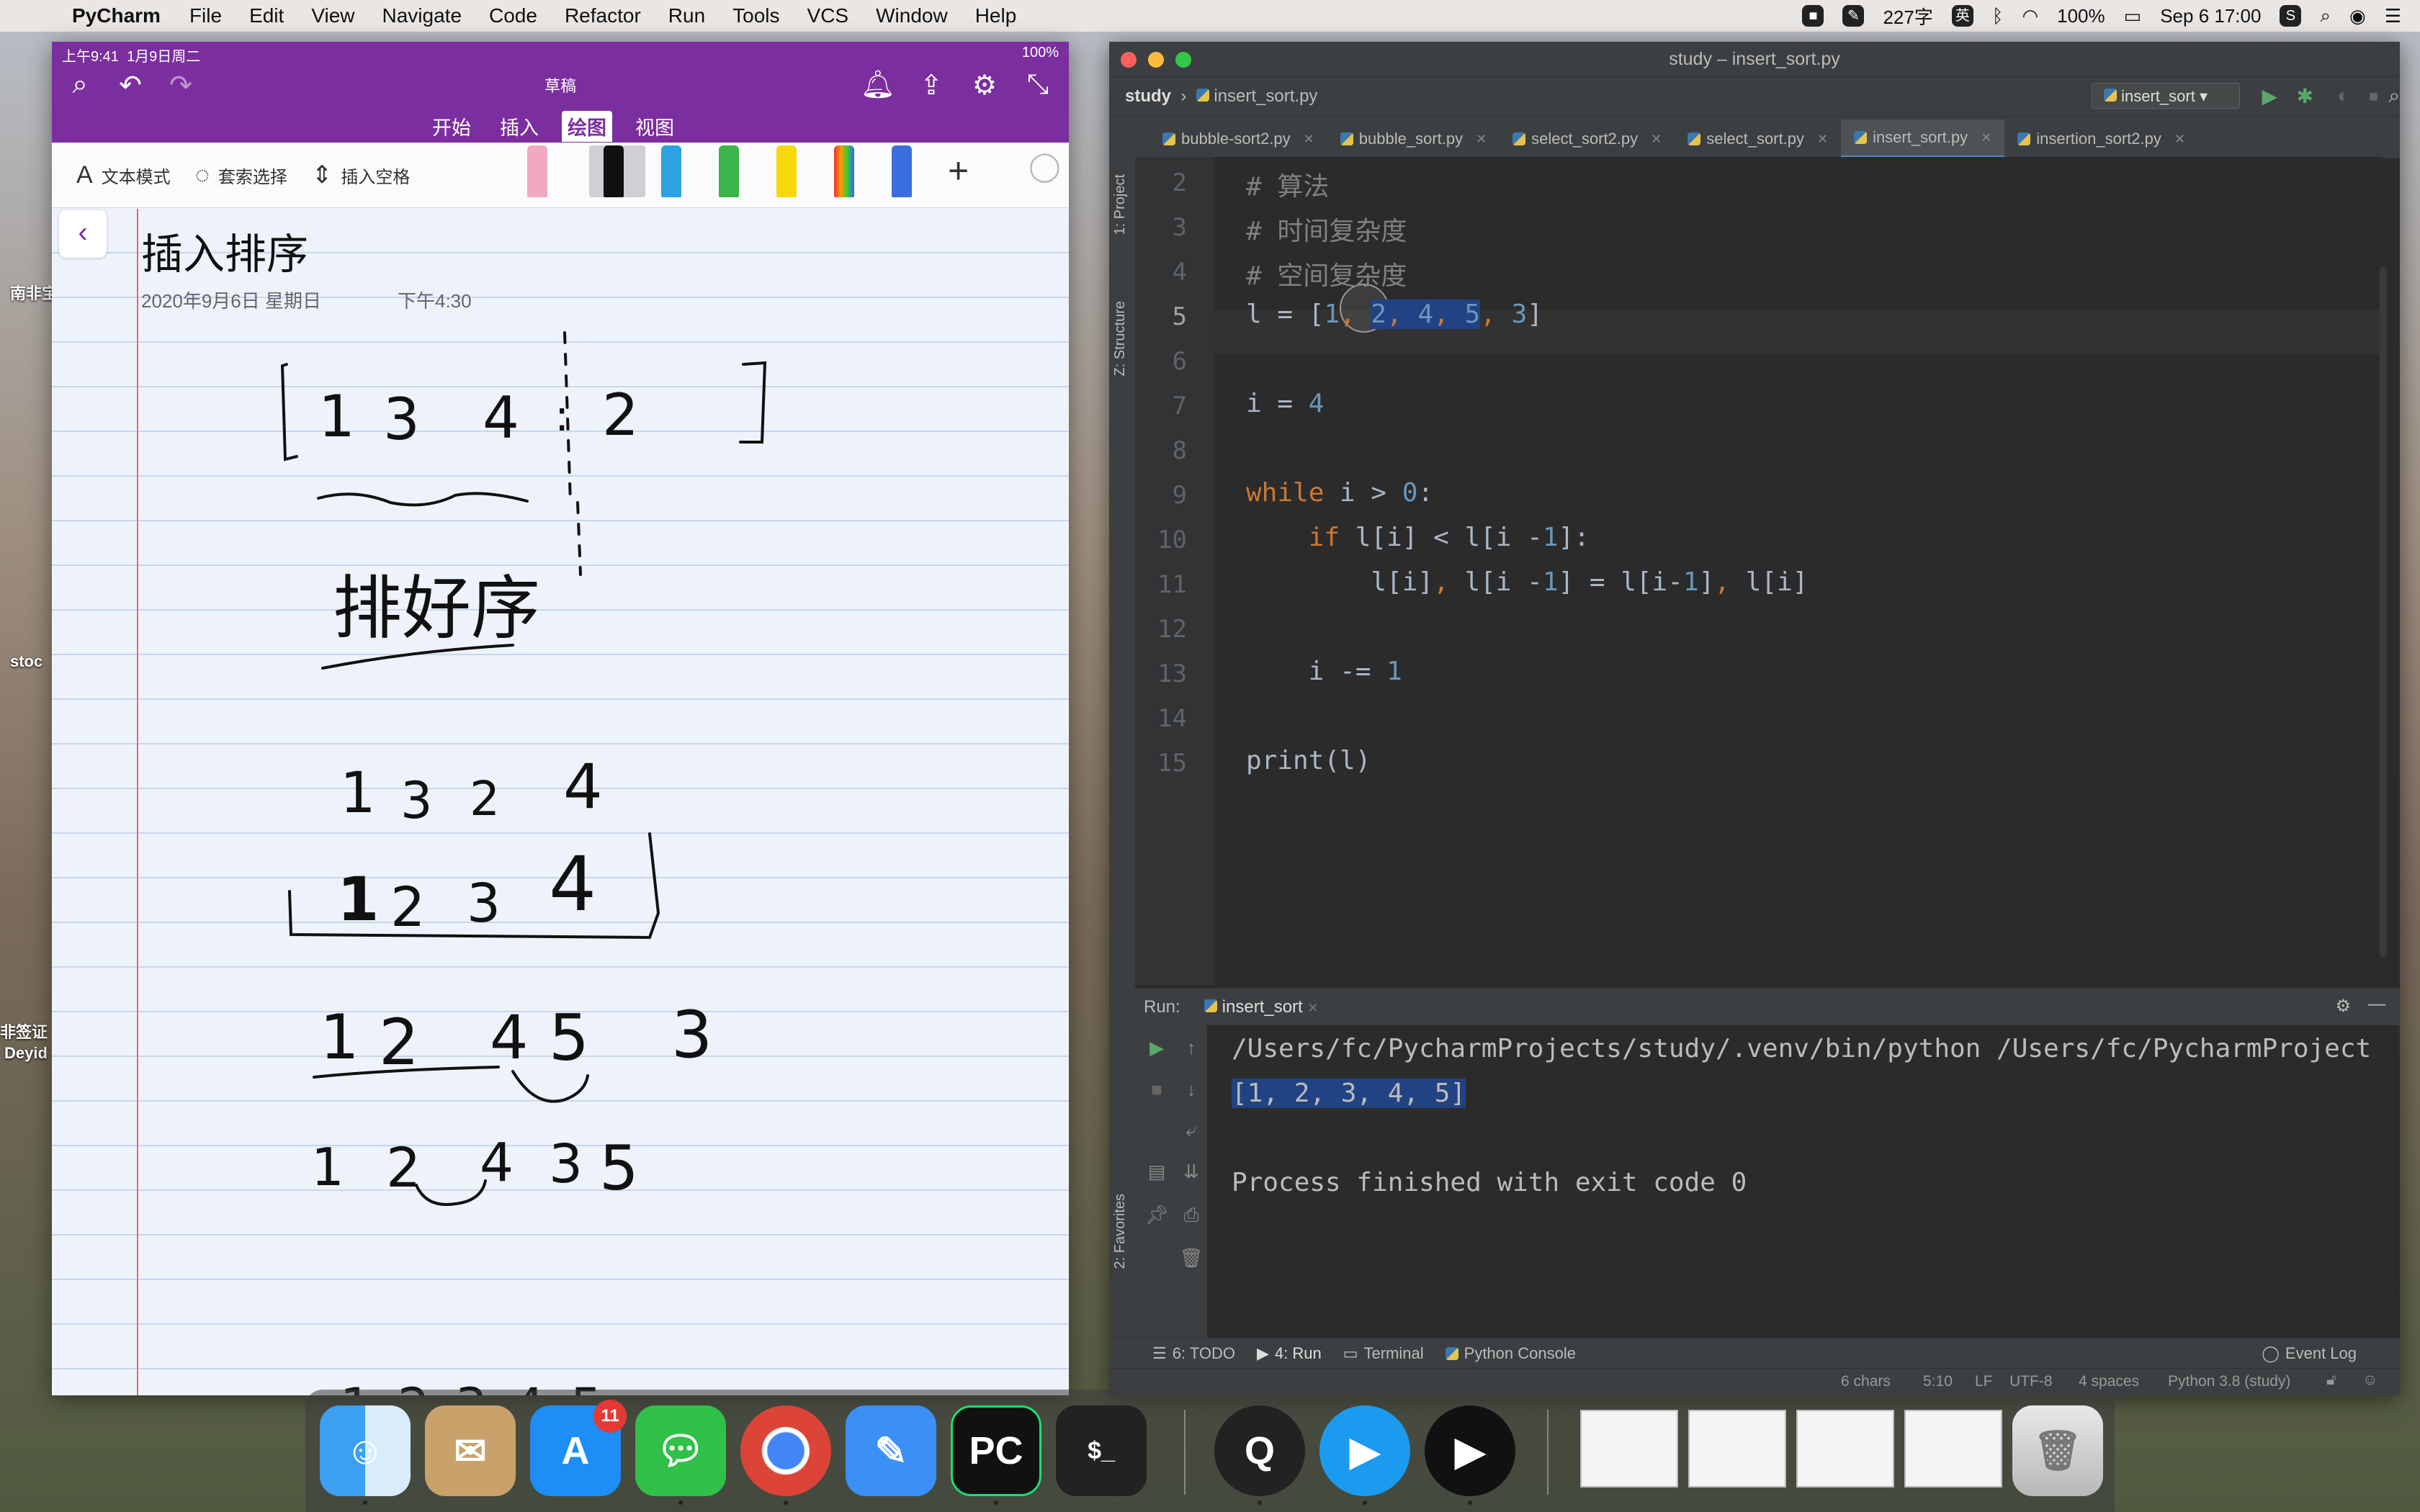  I want to click on breadcrumb-project: study, so click(1148, 96).